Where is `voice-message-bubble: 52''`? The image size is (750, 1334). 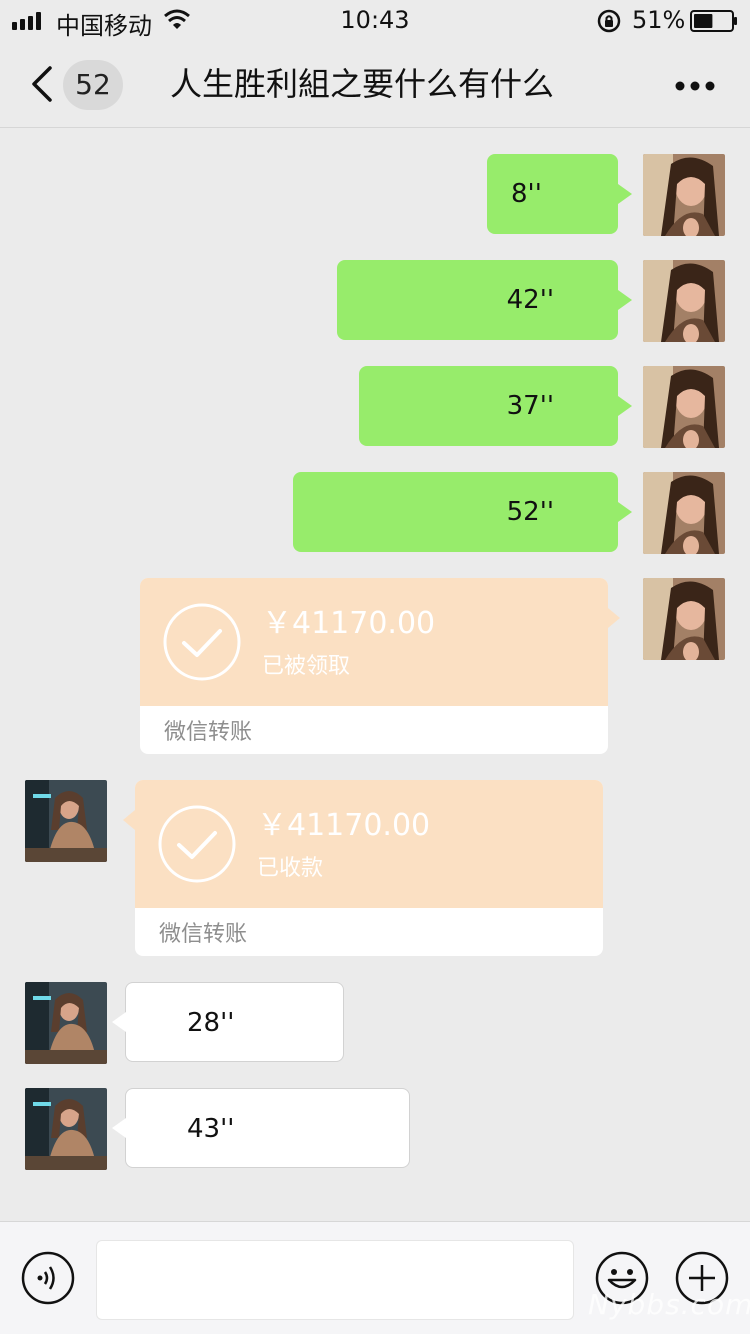
voice-message-bubble: 52'' is located at coordinates (455, 512).